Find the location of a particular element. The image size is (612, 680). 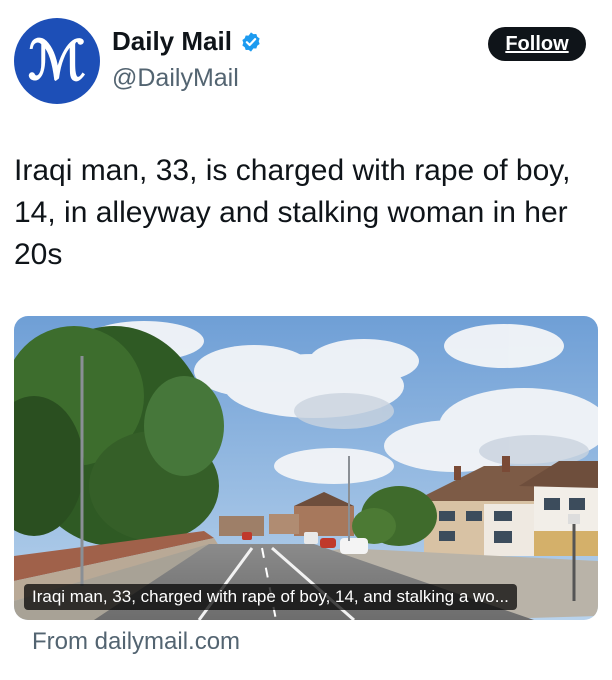

avatar: ℳ is located at coordinates (57, 61).